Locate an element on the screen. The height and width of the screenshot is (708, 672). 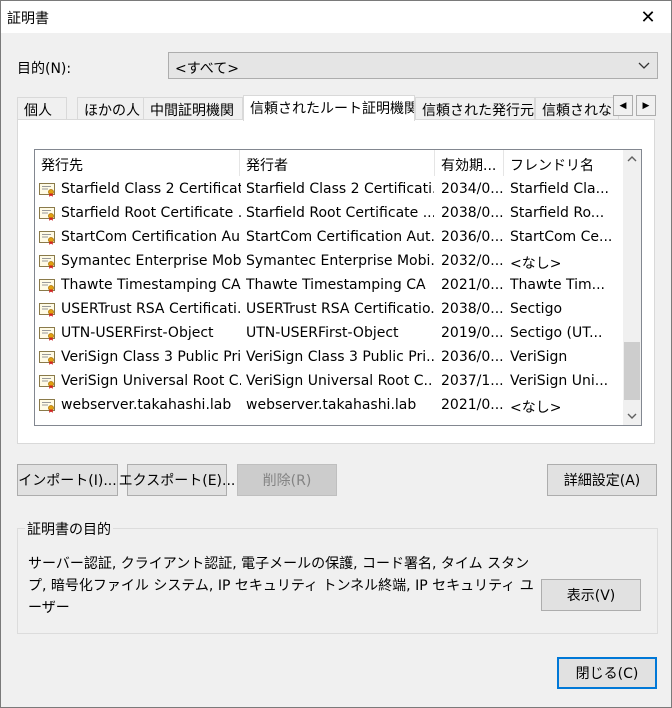
list-header: 発行先 発行者 有効期... フレンドリ名 is located at coordinates (329, 163).